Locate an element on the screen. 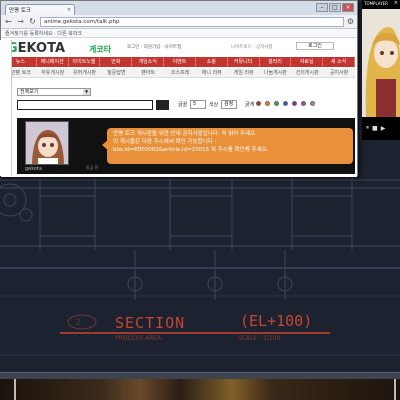 The width and height of the screenshot is (400, 400). chat-line: 이 게시물은 다음 주소에서 확인 가능합니다 : is located at coordinates (165, 142).